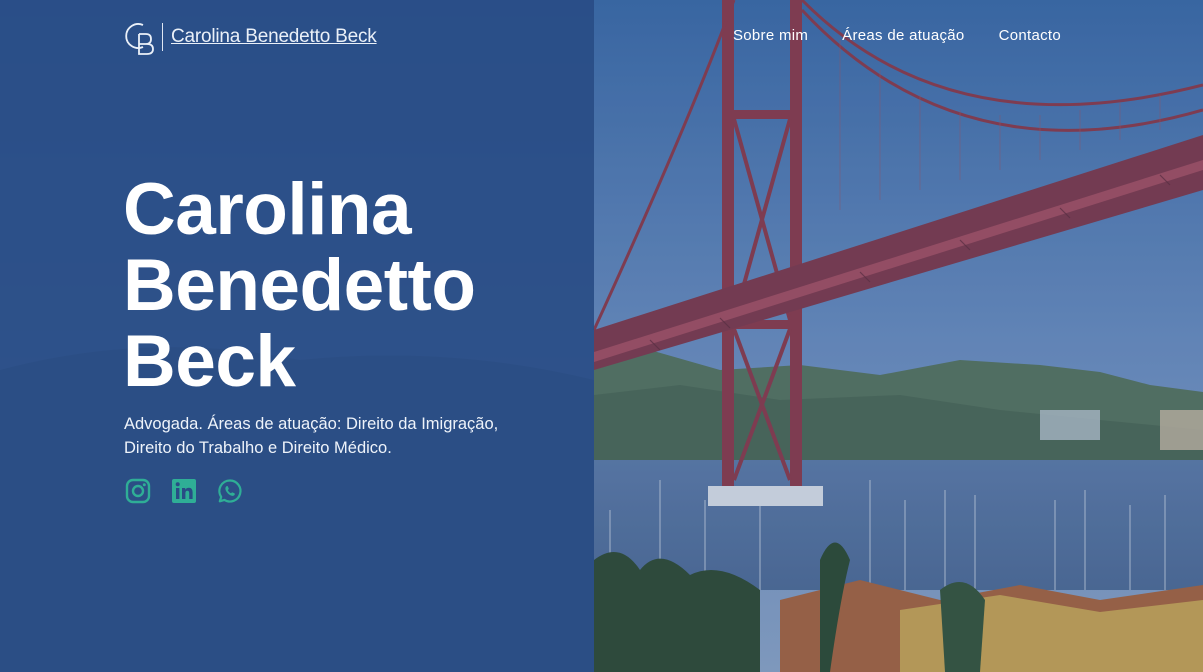 The image size is (1203, 672). Describe the element at coordinates (770, 35) in the screenshot. I see `nav-item-sobre-mim: Sobre mim` at that location.